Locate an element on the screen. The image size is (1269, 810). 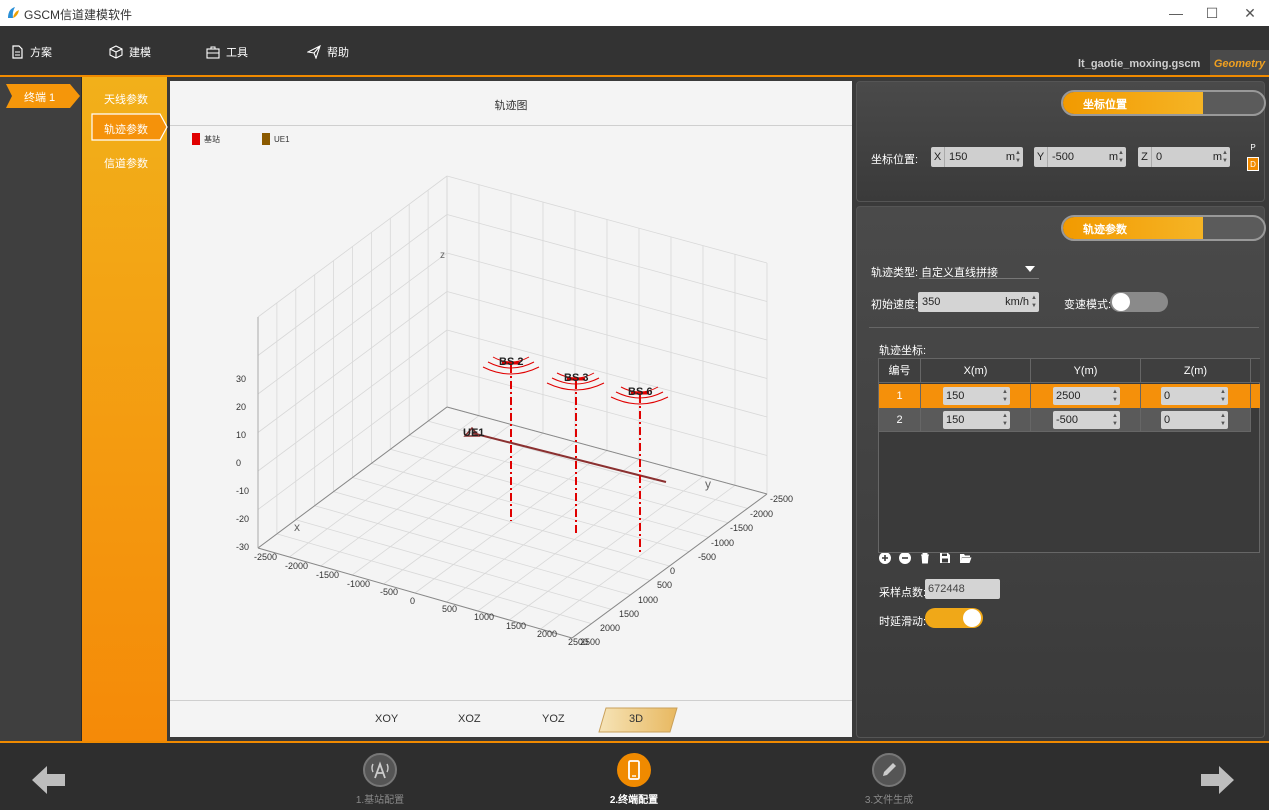
previous-arrow-icon is located at coordinates (49, 780).